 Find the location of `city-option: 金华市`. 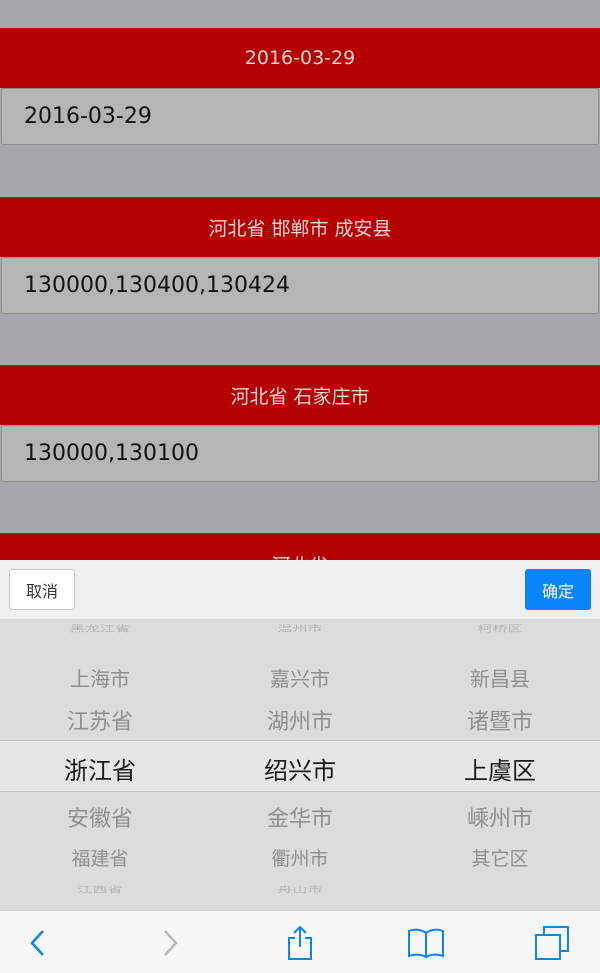

city-option: 金华市 is located at coordinates (300, 817).